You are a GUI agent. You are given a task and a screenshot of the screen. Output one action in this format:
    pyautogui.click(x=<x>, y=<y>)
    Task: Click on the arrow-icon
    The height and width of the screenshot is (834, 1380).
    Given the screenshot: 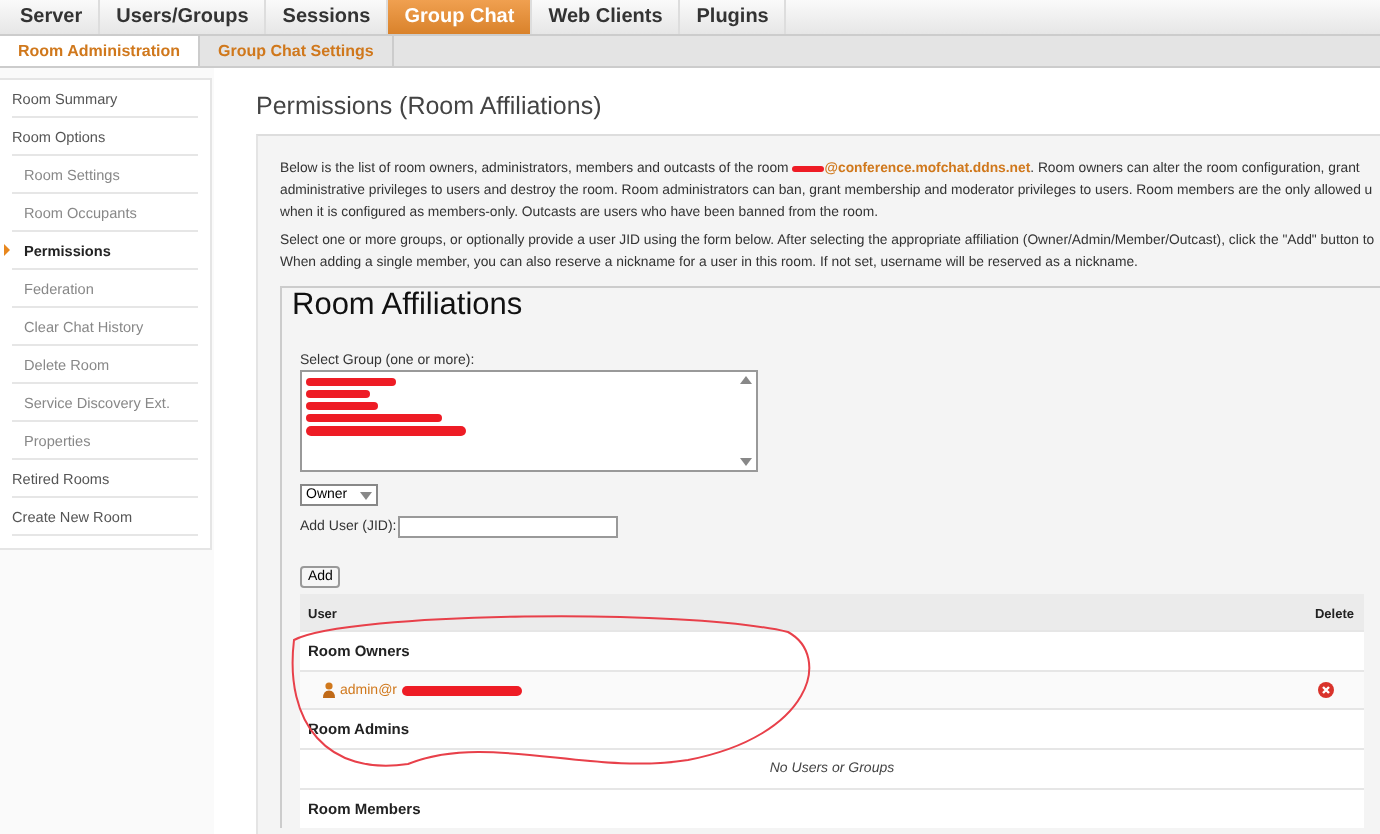 What is the action you would take?
    pyautogui.click(x=7, y=250)
    